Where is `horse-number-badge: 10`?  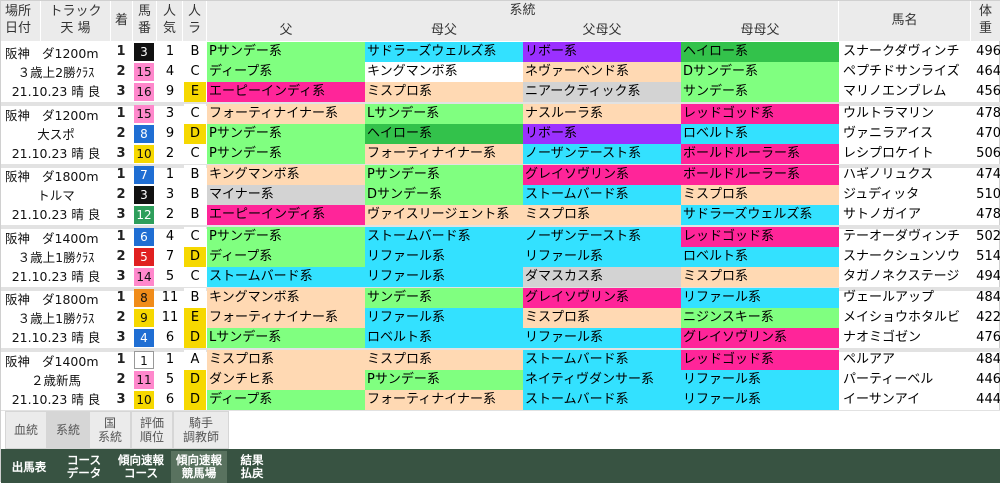
horse-number-badge: 10 is located at coordinates (144, 399).